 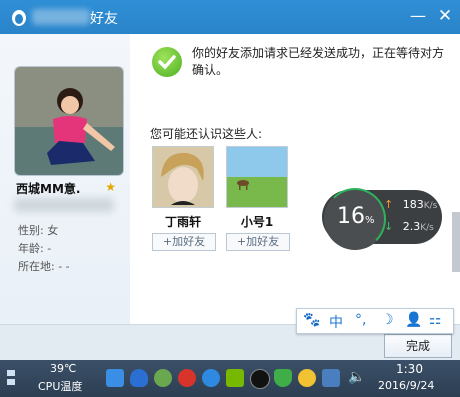 What do you see at coordinates (382, 219) in the screenshot?
I see `network-monitor-widget: 16% ↑ 183K/s ↓ 2.3K/s` at bounding box center [382, 219].